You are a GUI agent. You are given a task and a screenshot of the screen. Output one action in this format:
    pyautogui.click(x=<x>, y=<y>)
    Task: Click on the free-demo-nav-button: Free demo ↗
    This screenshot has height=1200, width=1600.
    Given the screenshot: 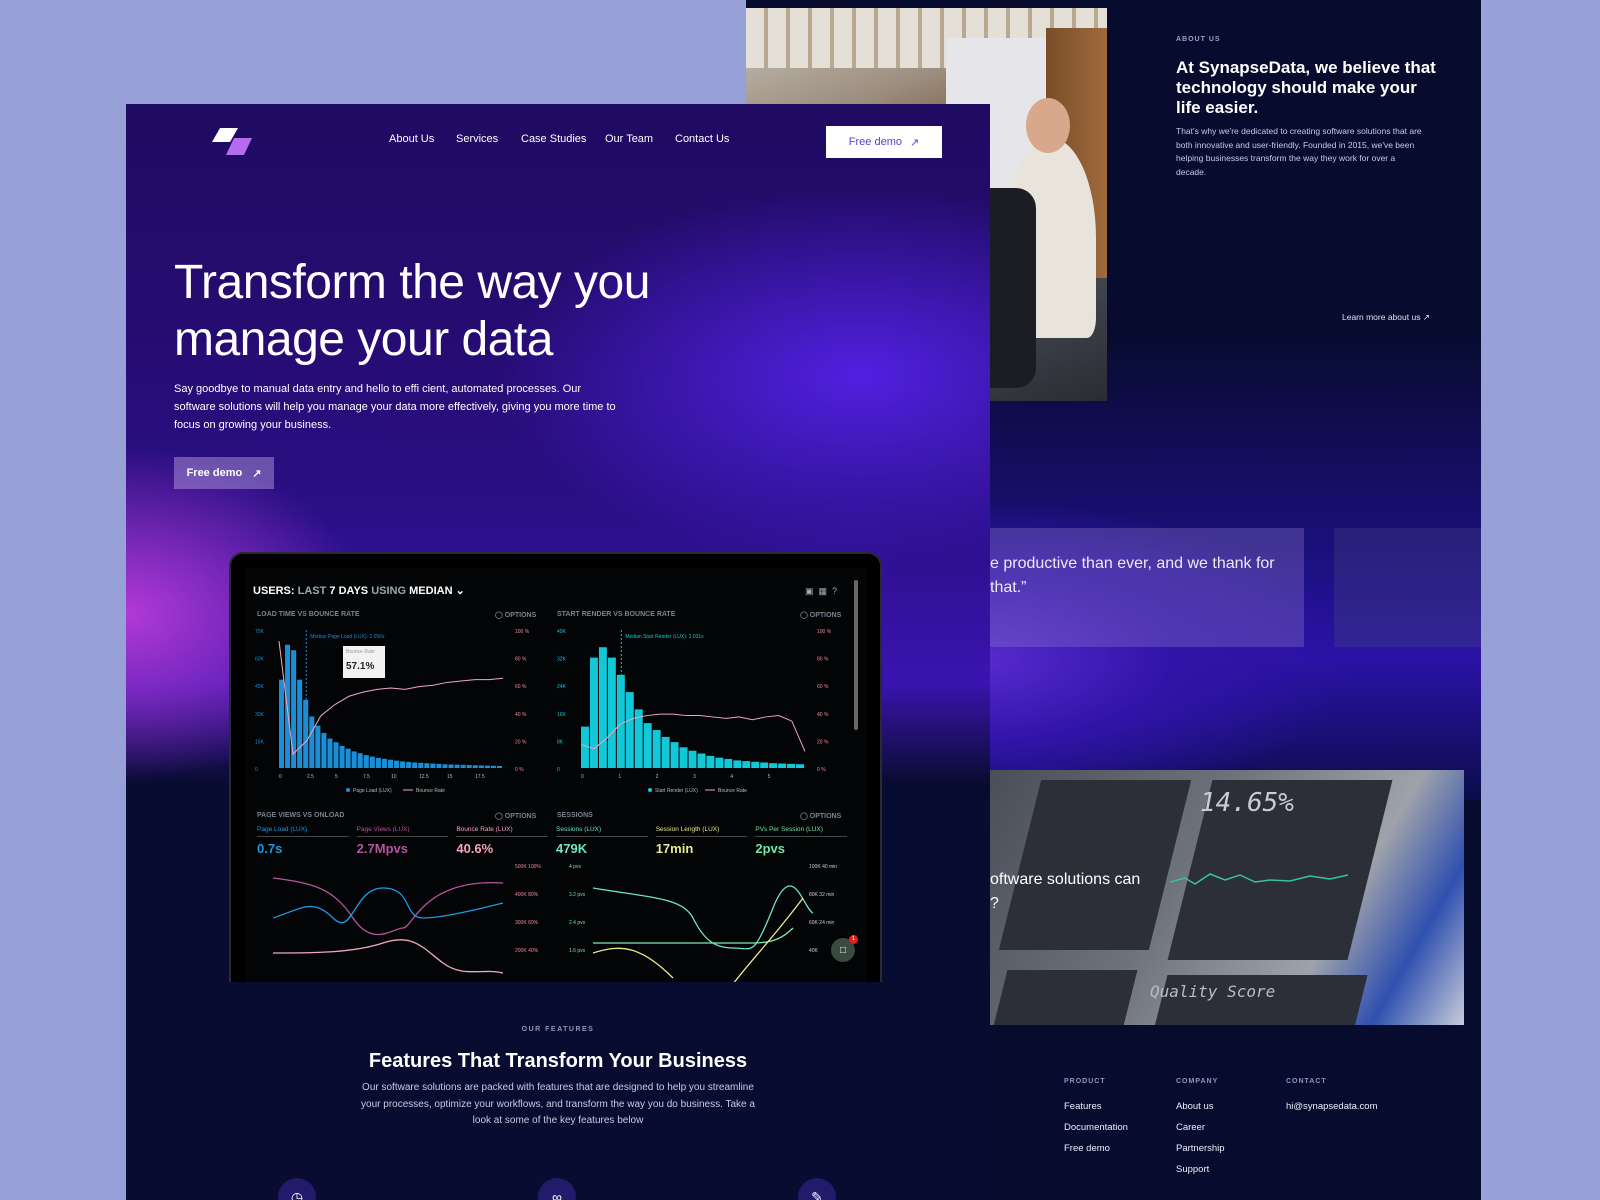 What is the action you would take?
    pyautogui.click(x=884, y=142)
    